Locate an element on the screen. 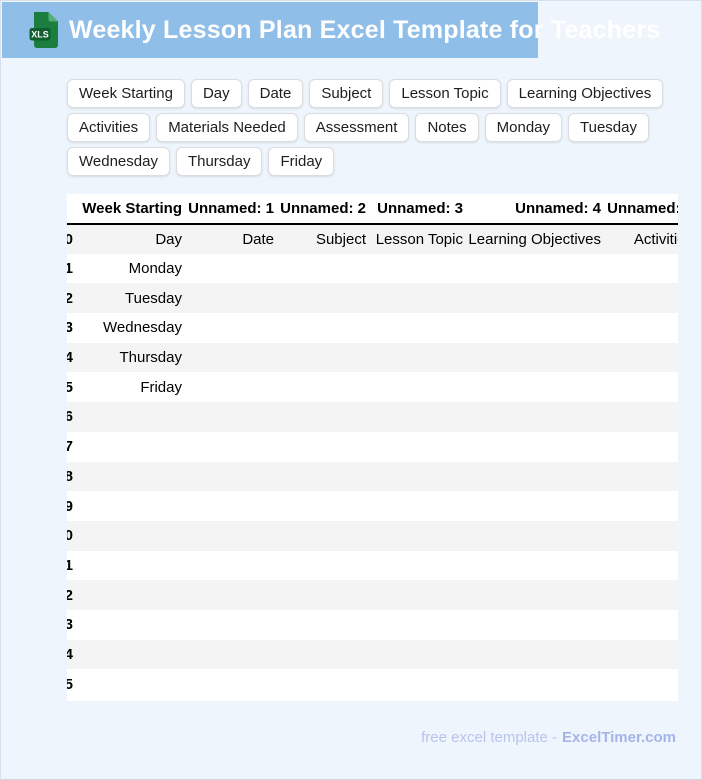  column-chip: Tuesday is located at coordinates (608, 127).